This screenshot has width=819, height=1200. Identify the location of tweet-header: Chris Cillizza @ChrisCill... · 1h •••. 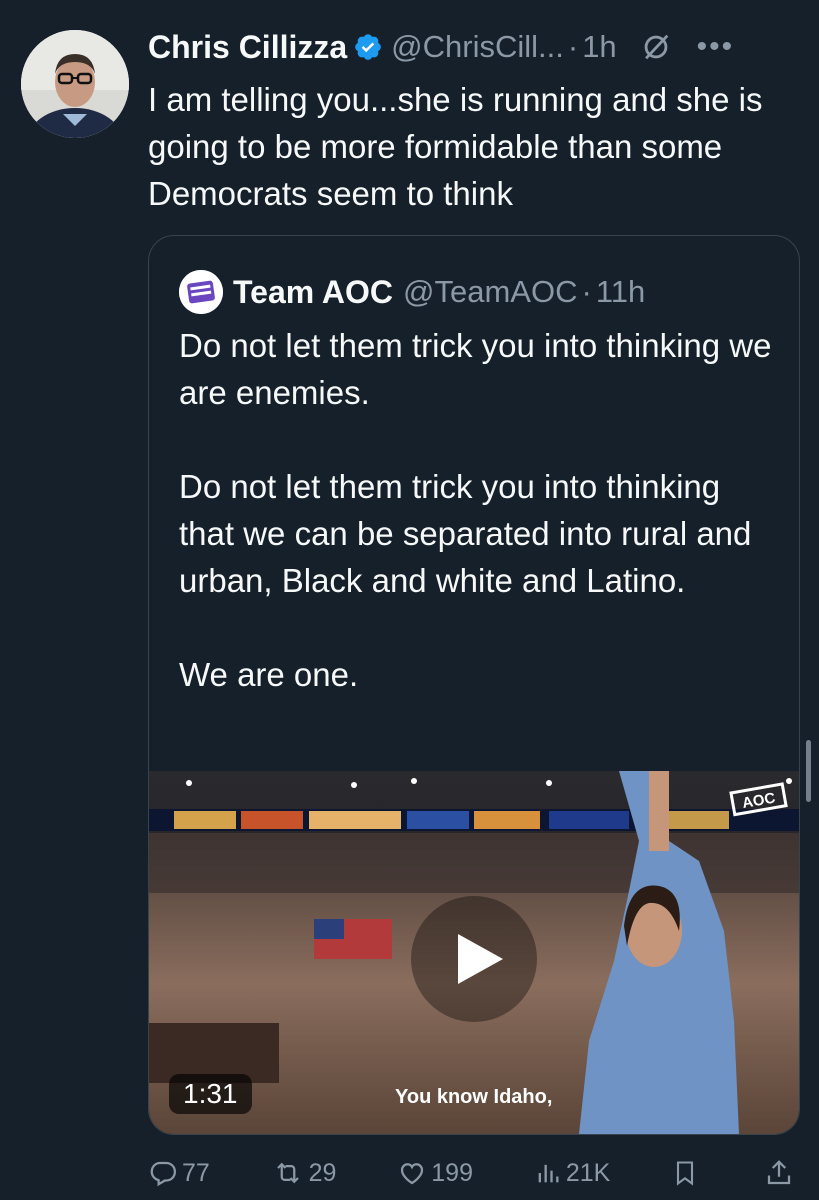
(478, 47).